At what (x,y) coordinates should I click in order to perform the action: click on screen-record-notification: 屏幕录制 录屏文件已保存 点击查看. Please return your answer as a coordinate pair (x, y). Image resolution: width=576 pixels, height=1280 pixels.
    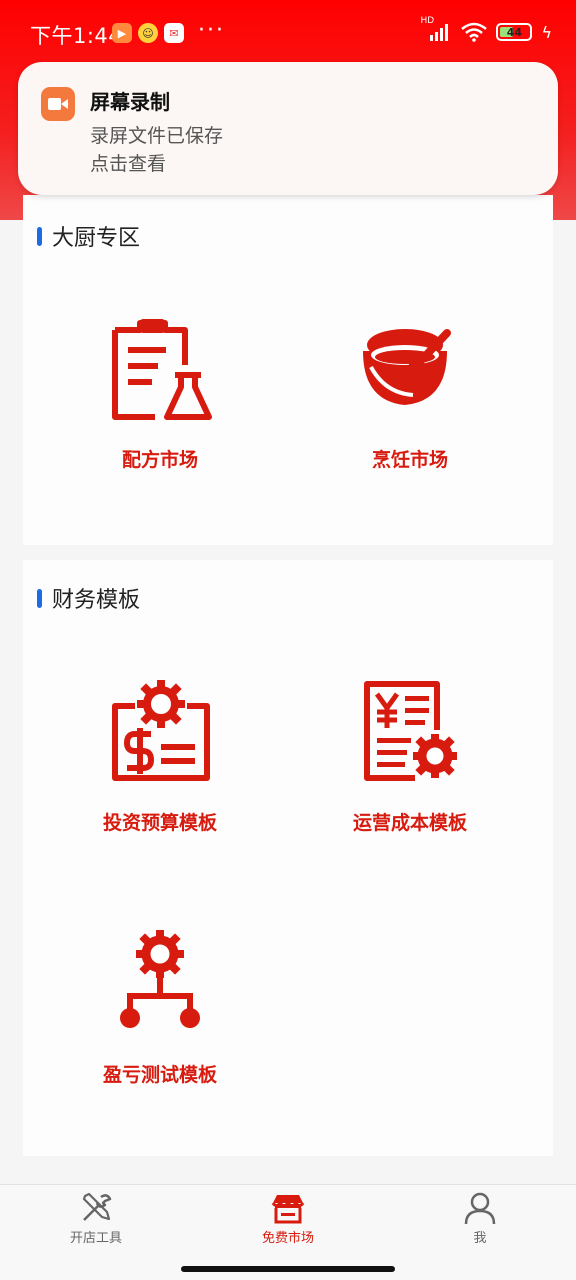
    Looking at the image, I should click on (288, 128).